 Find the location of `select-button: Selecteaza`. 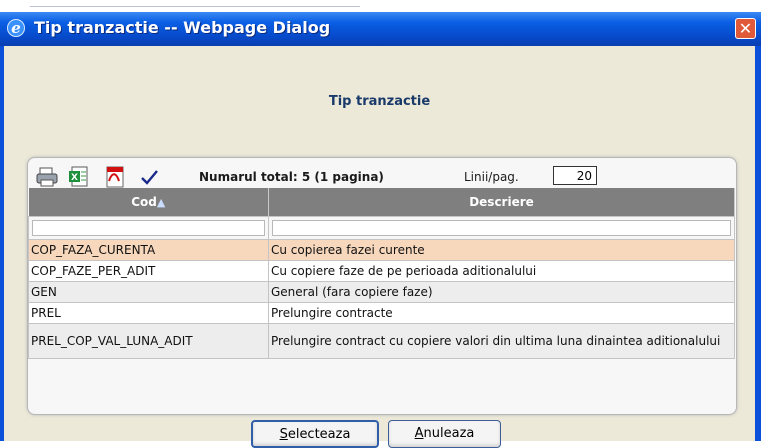

select-button: Selecteaza is located at coordinates (315, 434).